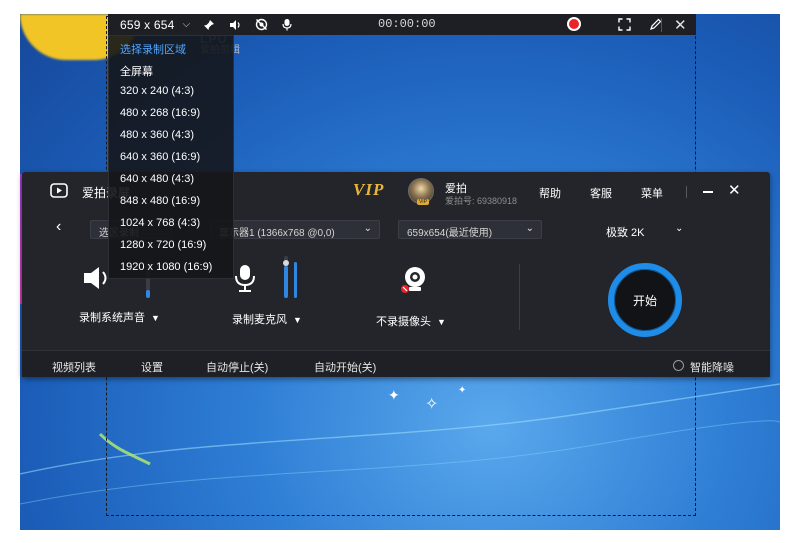 The width and height of the screenshot is (800, 543). I want to click on microphone-slider-knob, so click(286, 263).